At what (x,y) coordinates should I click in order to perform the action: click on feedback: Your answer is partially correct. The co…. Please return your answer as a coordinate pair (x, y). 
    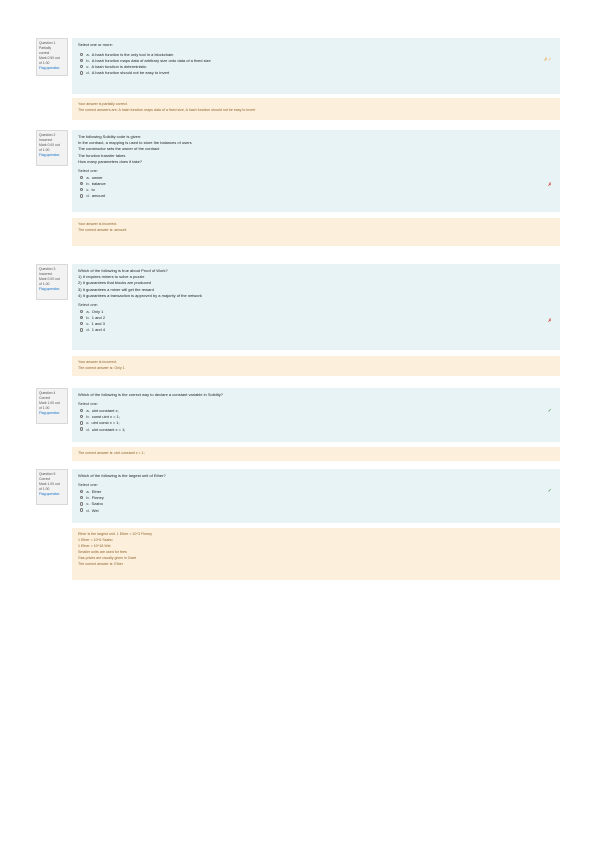
    Looking at the image, I should click on (316, 109).